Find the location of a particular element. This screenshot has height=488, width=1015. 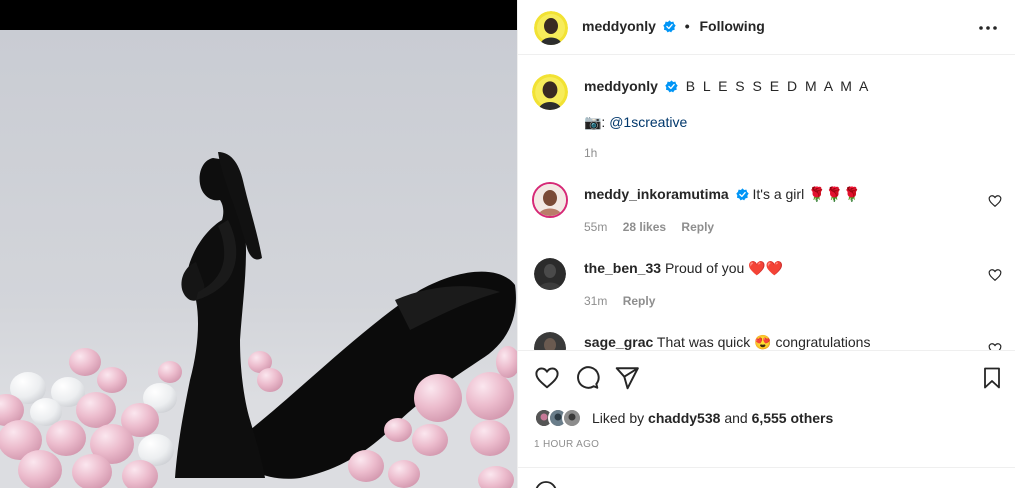

likes-text: Liked by chaddy538 and 6,555 others is located at coordinates (712, 418).